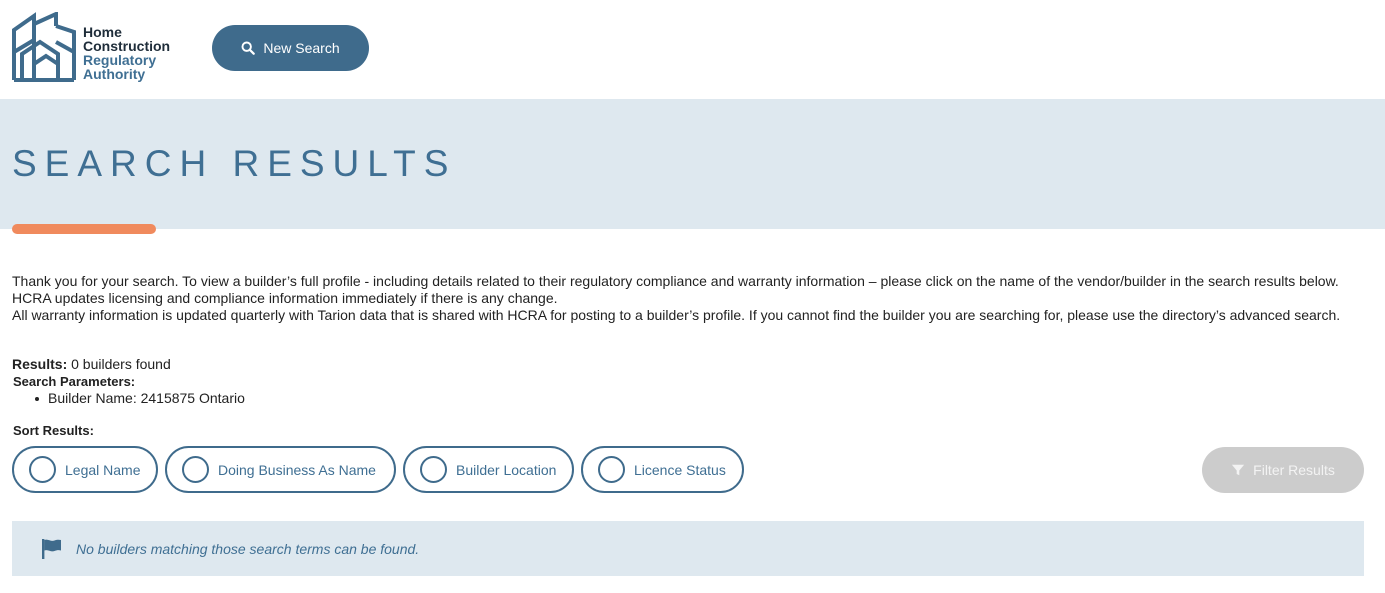  I want to click on logo-line-construction: Construction, so click(127, 46).